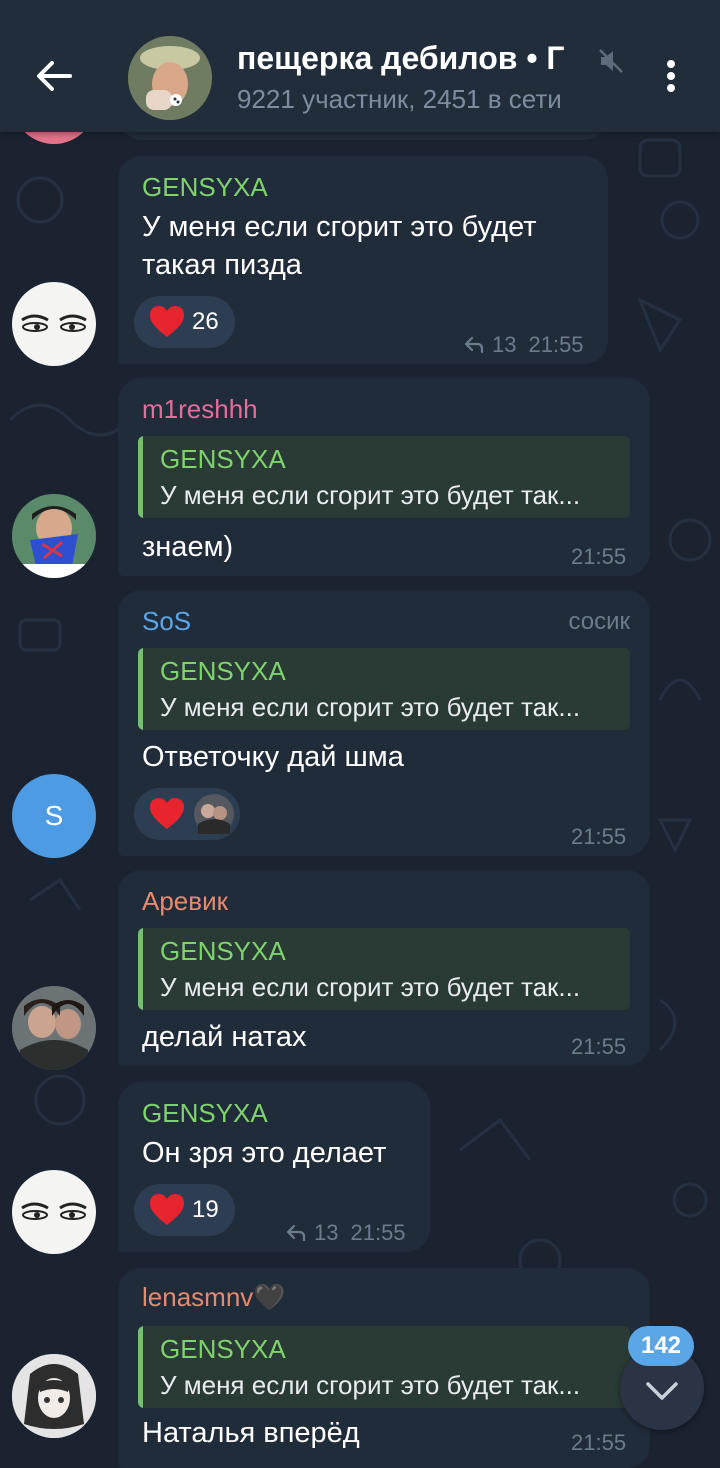 This screenshot has width=720, height=1468. Describe the element at coordinates (54, 76) in the screenshot. I see `back-arrow-icon` at that location.